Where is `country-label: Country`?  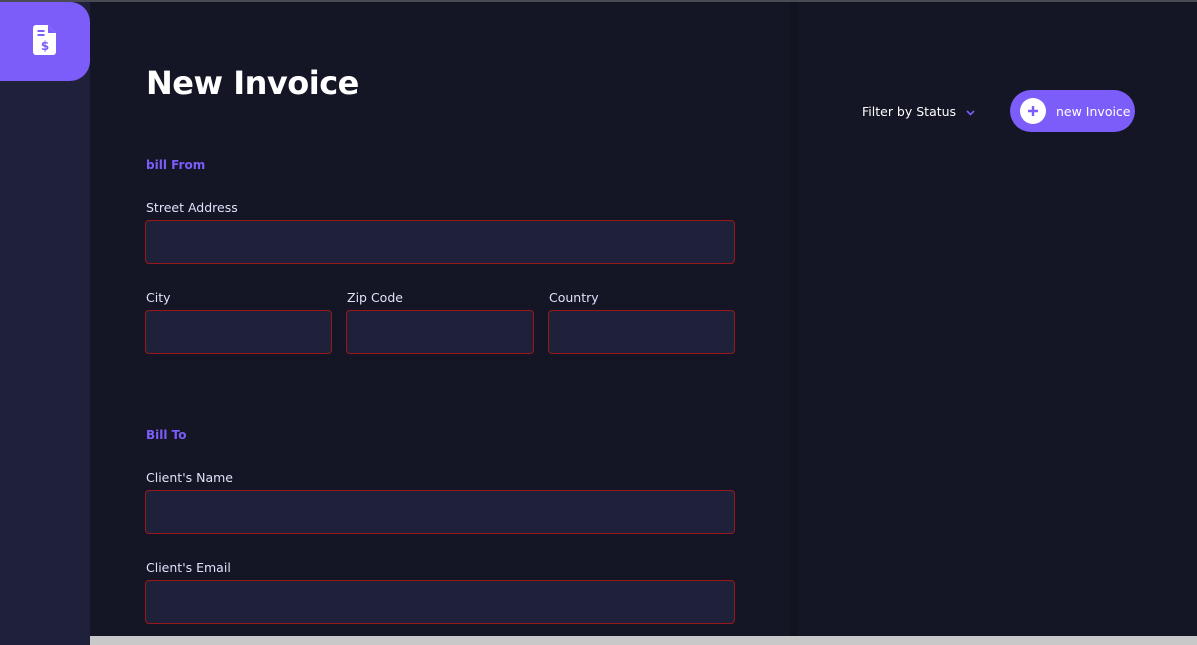 country-label: Country is located at coordinates (574, 297).